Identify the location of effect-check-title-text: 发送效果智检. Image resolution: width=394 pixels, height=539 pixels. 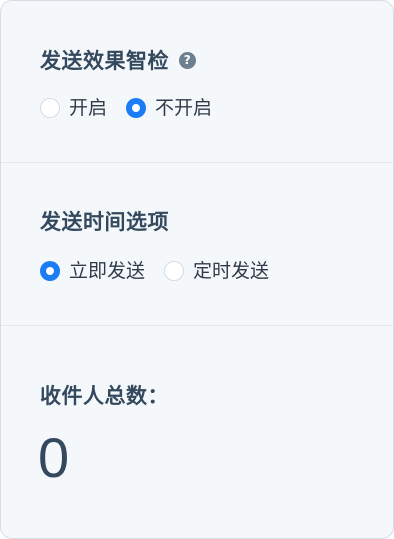
(104, 61).